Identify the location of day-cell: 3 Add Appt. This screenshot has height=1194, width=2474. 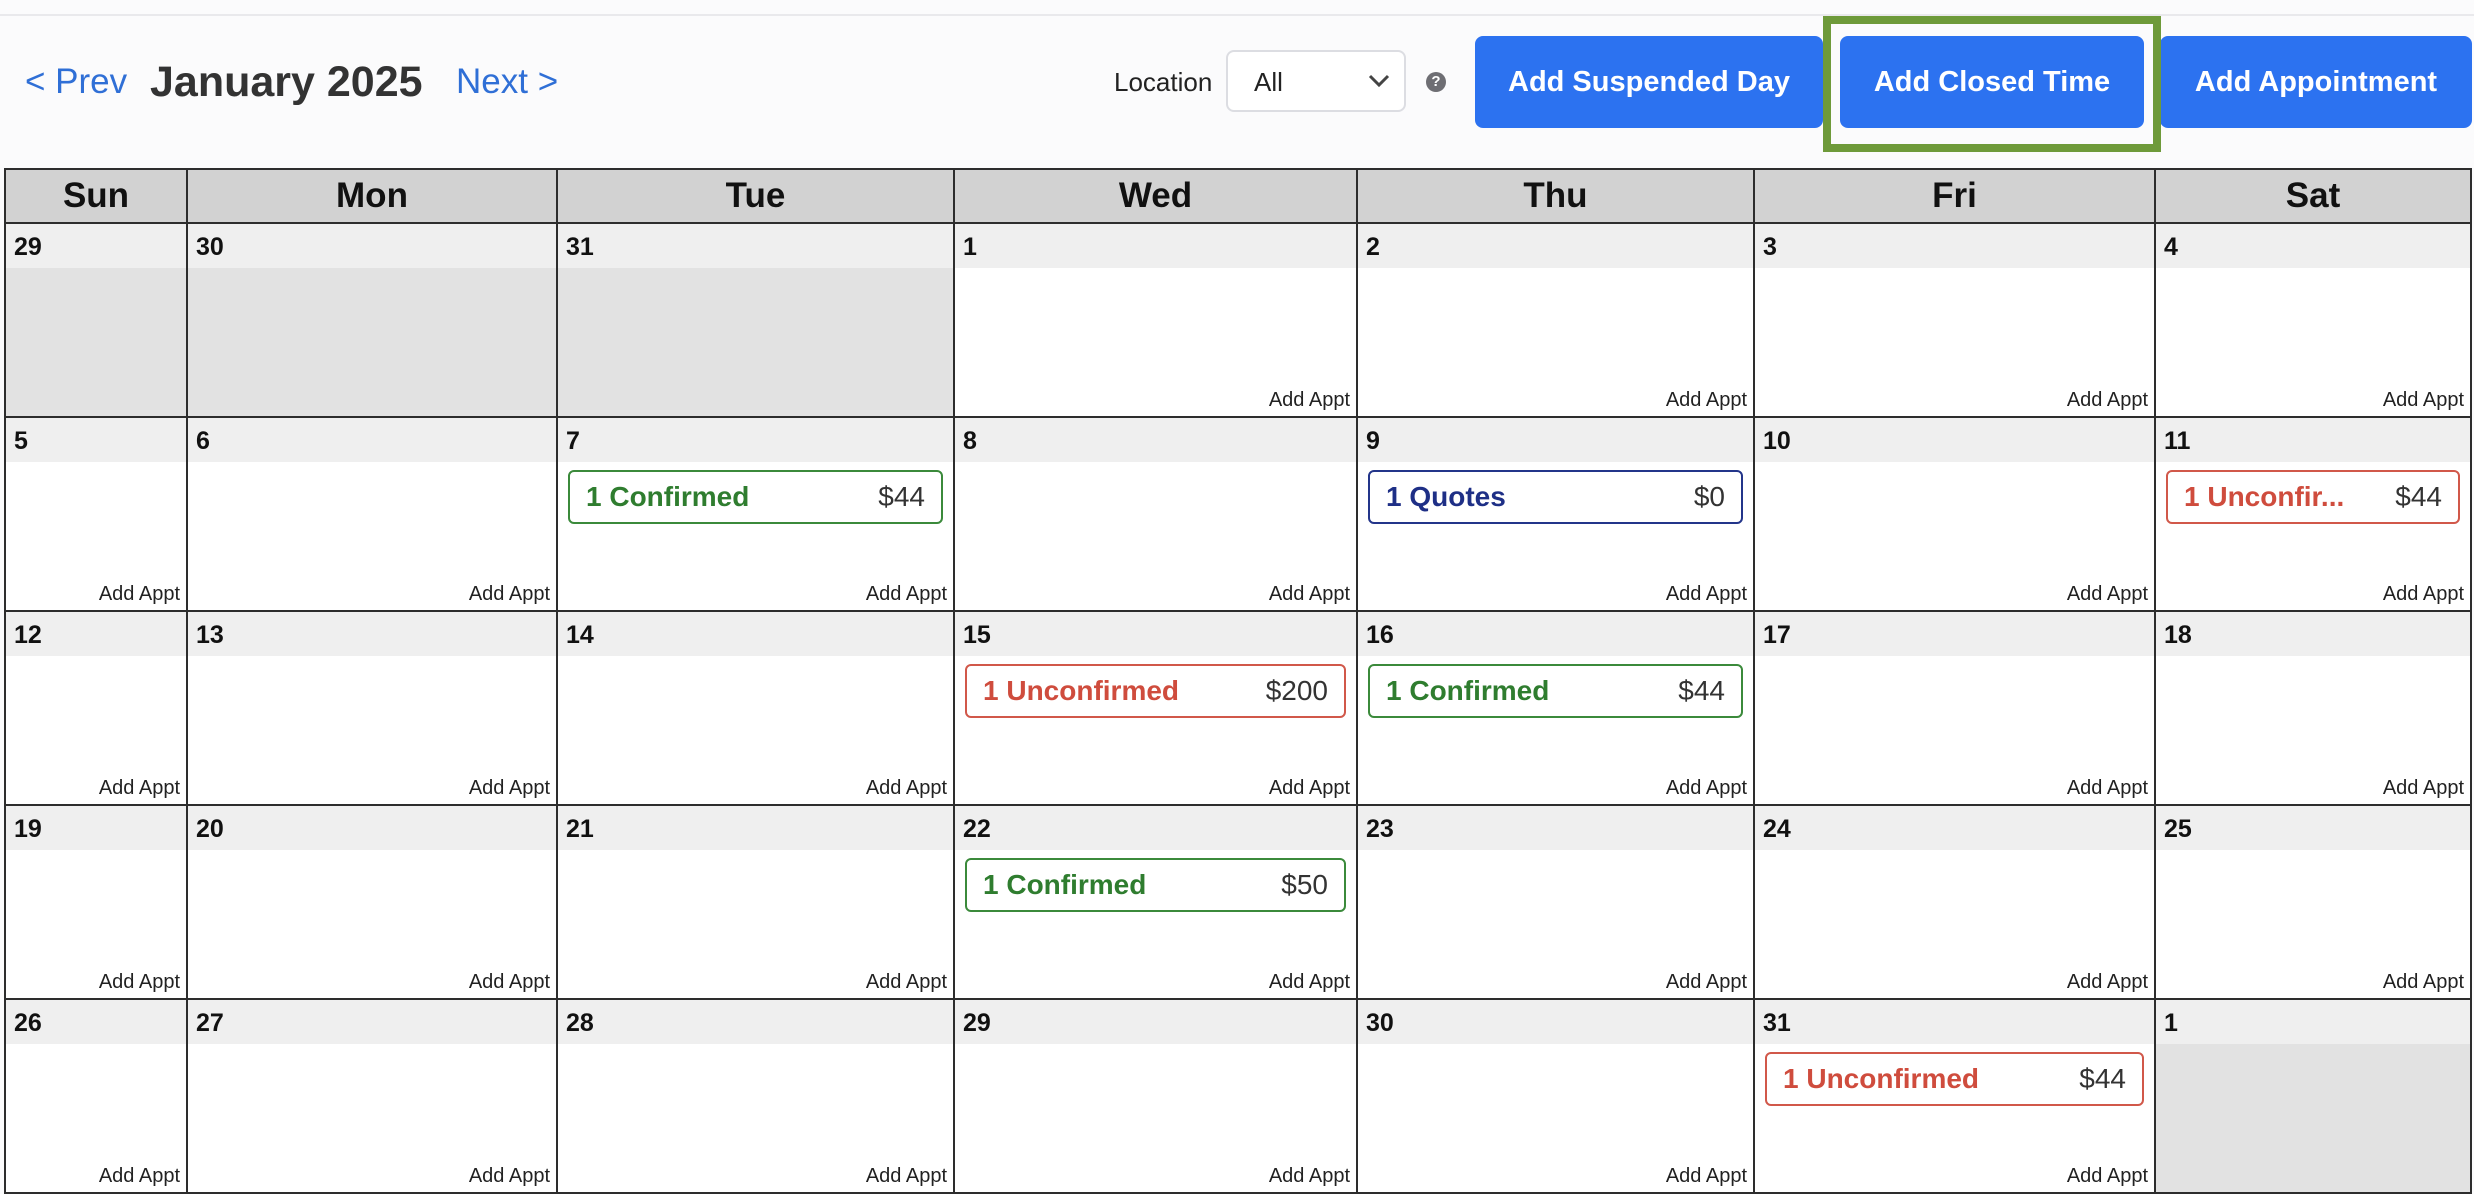
(1954, 320).